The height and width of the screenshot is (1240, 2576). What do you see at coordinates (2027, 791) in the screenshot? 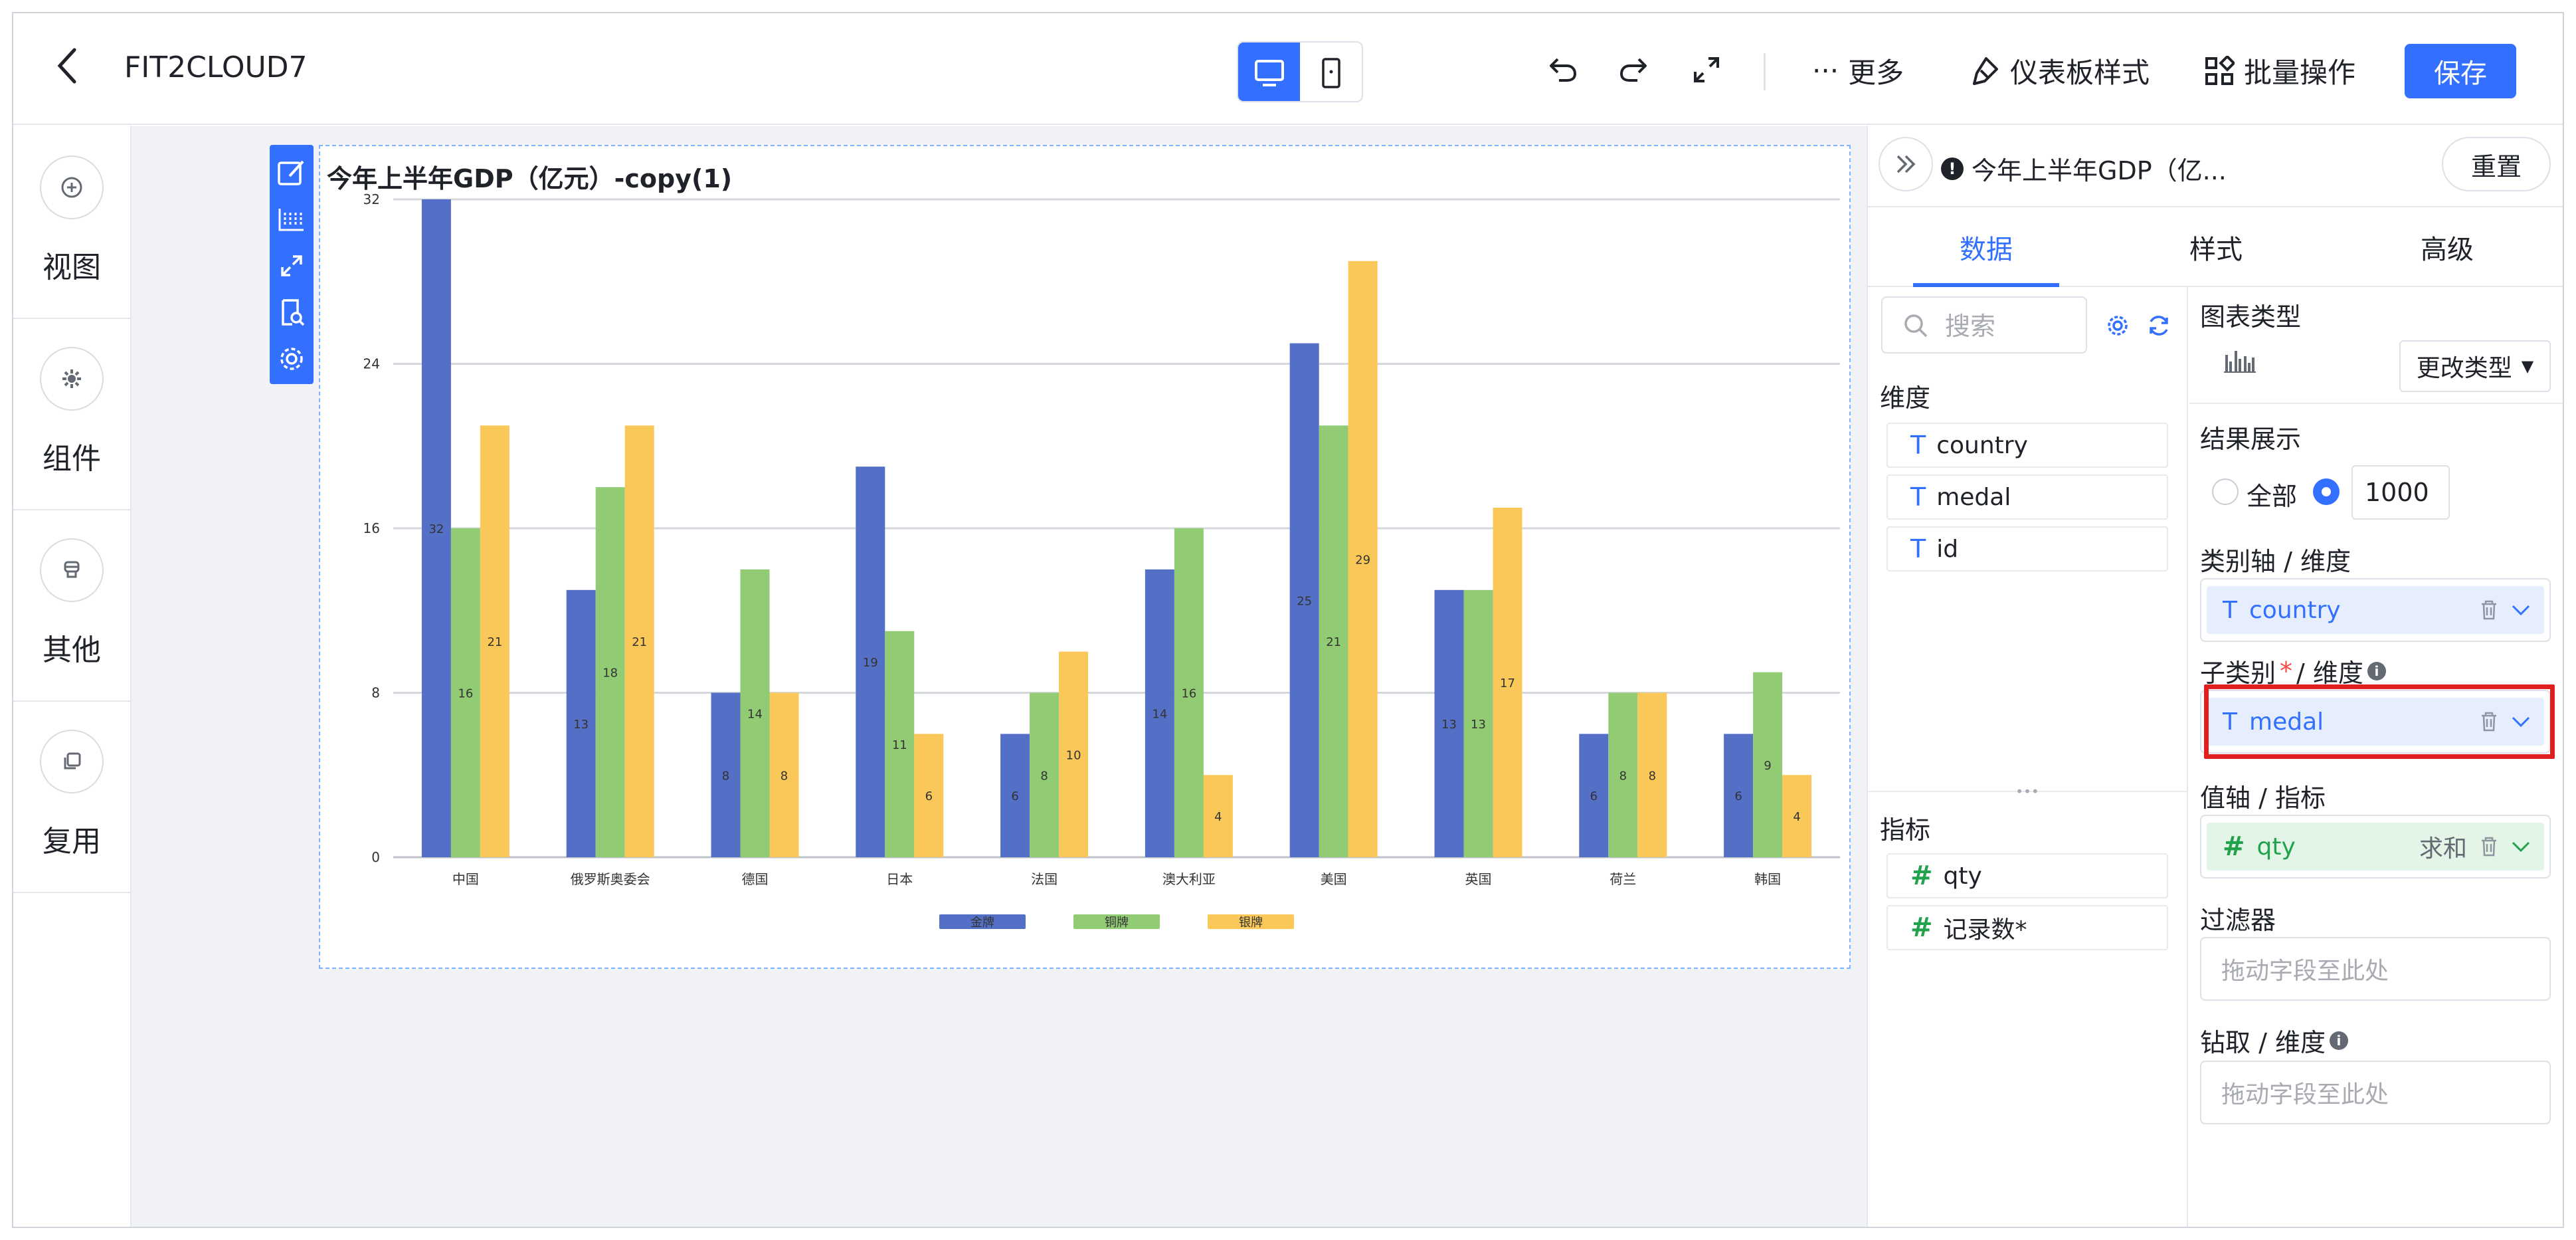
I see `drag-handle-icon: •••` at bounding box center [2027, 791].